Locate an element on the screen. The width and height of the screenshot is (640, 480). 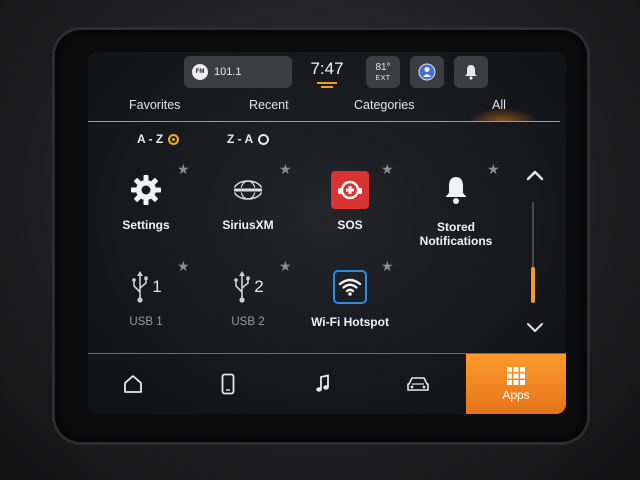
tab-favorites: Favorites is located at coordinates (154, 105).